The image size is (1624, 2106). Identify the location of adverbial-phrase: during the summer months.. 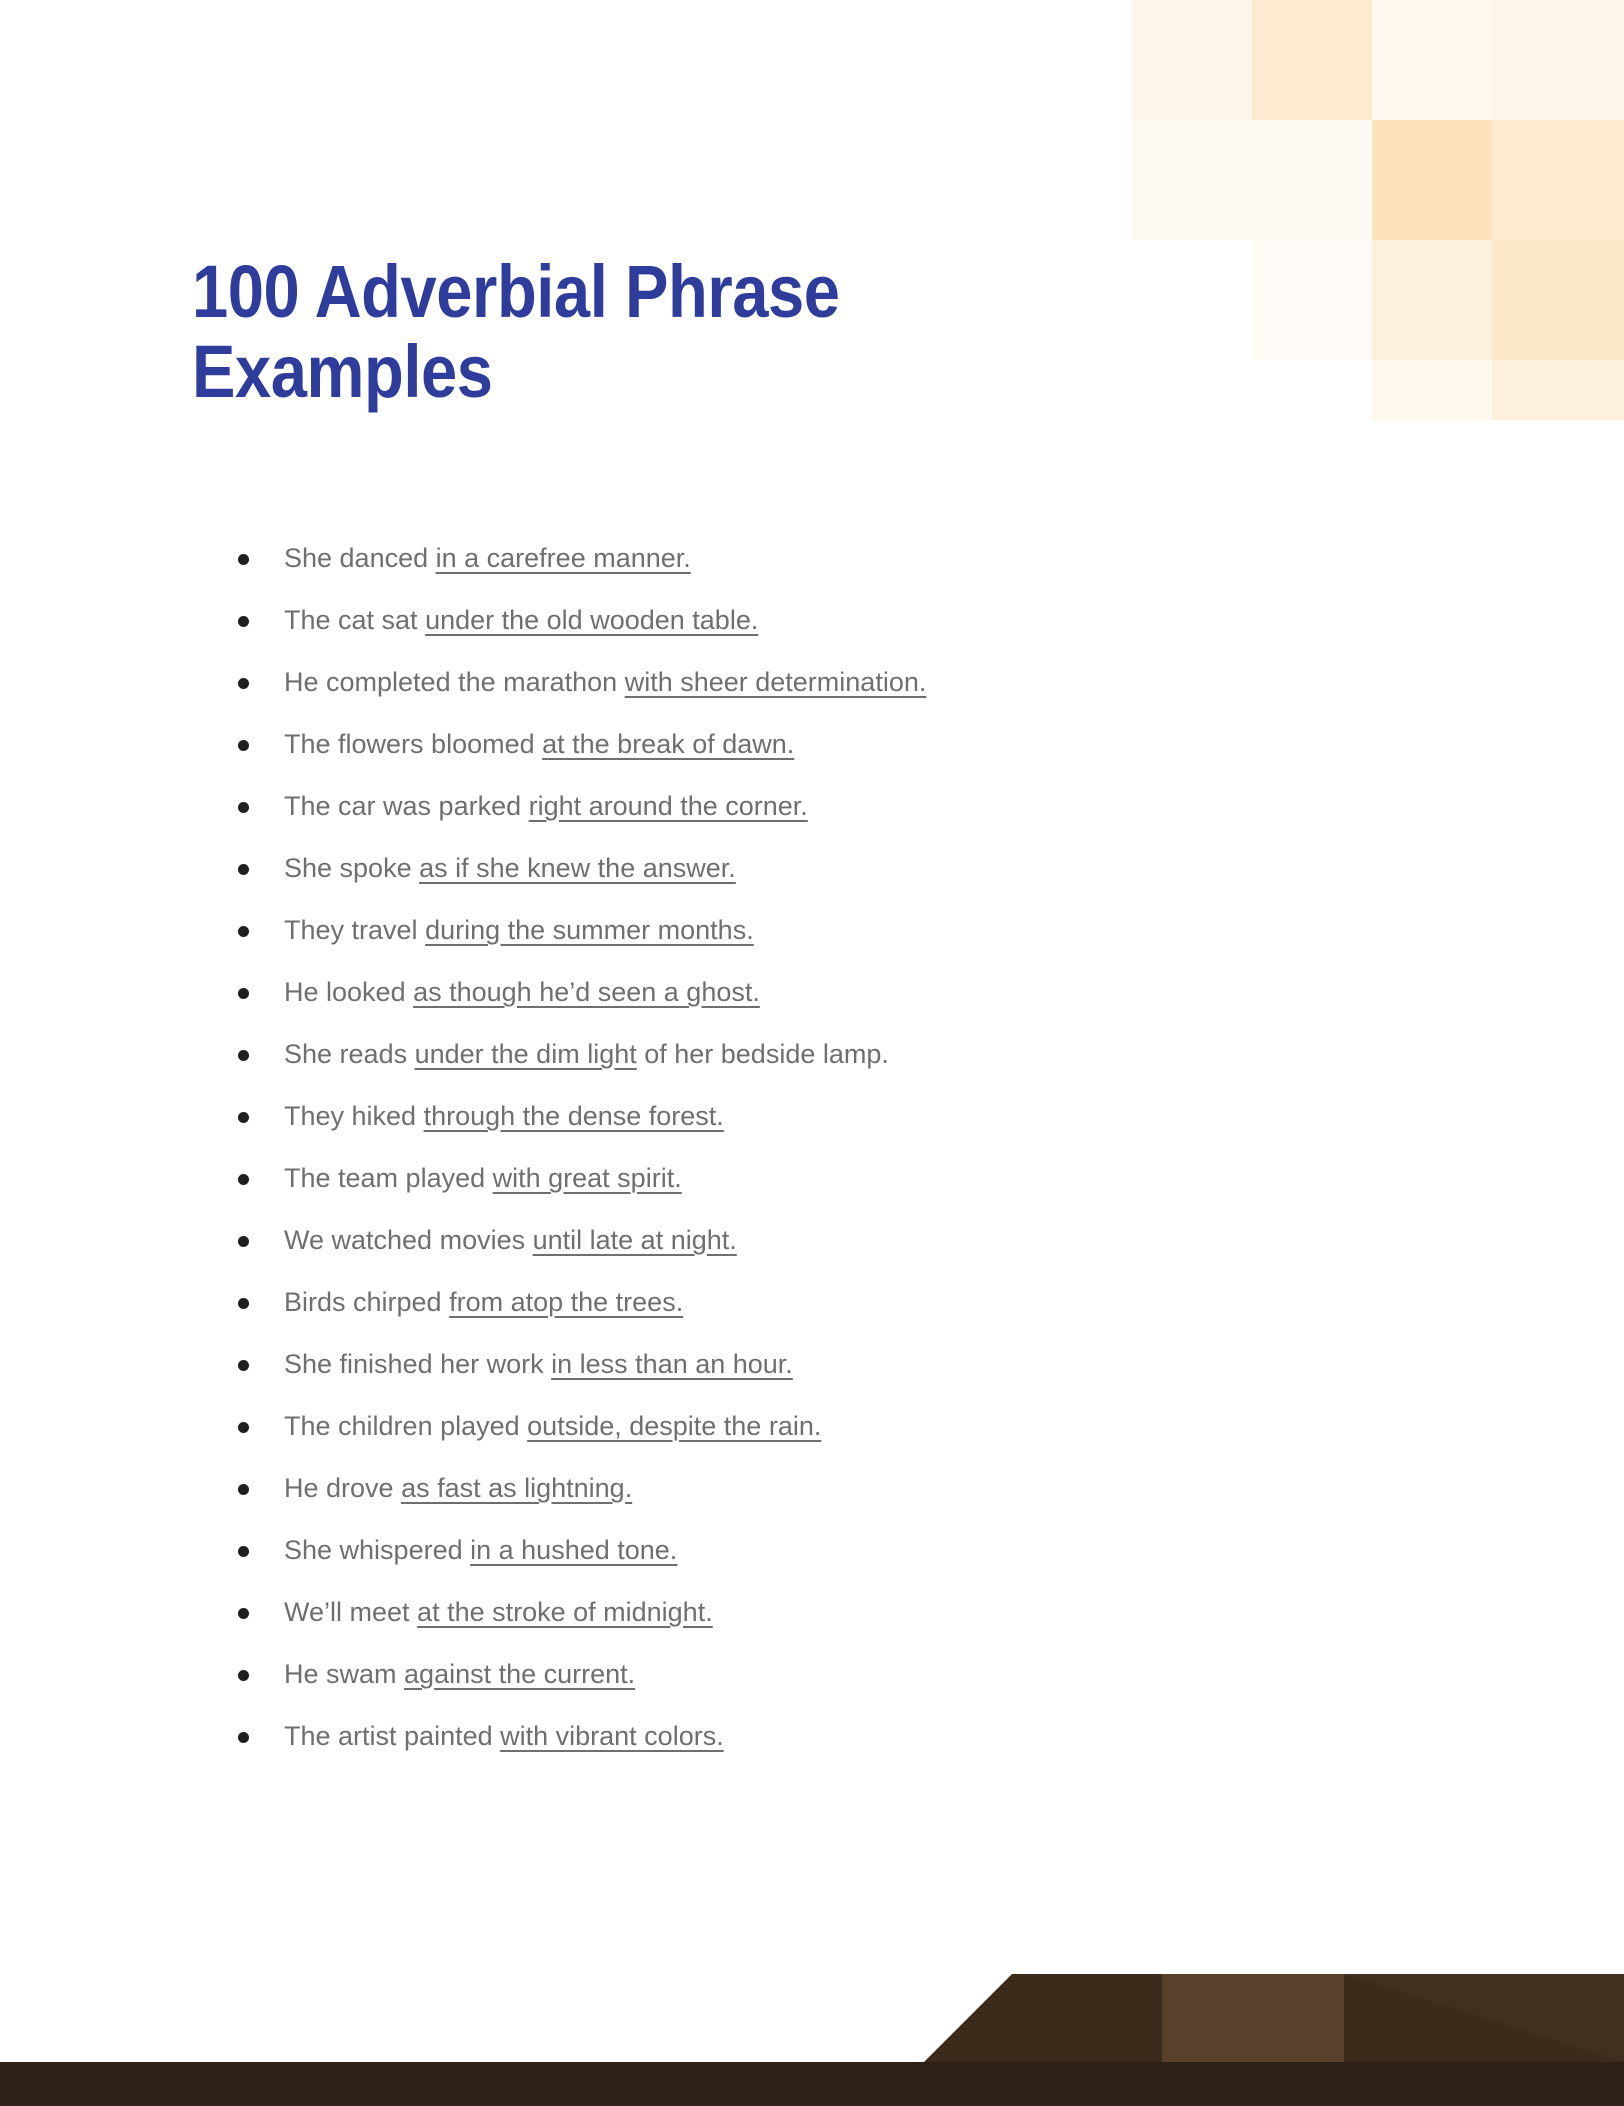
(589, 930).